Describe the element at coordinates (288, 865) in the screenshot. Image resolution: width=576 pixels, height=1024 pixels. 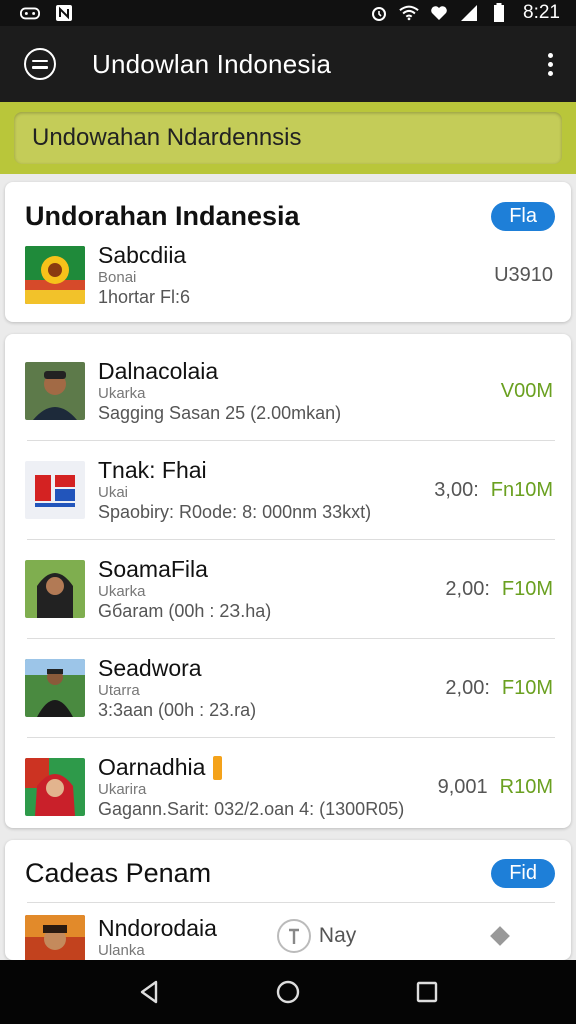
I see `card-header: Cadeas Penam Fid` at that location.